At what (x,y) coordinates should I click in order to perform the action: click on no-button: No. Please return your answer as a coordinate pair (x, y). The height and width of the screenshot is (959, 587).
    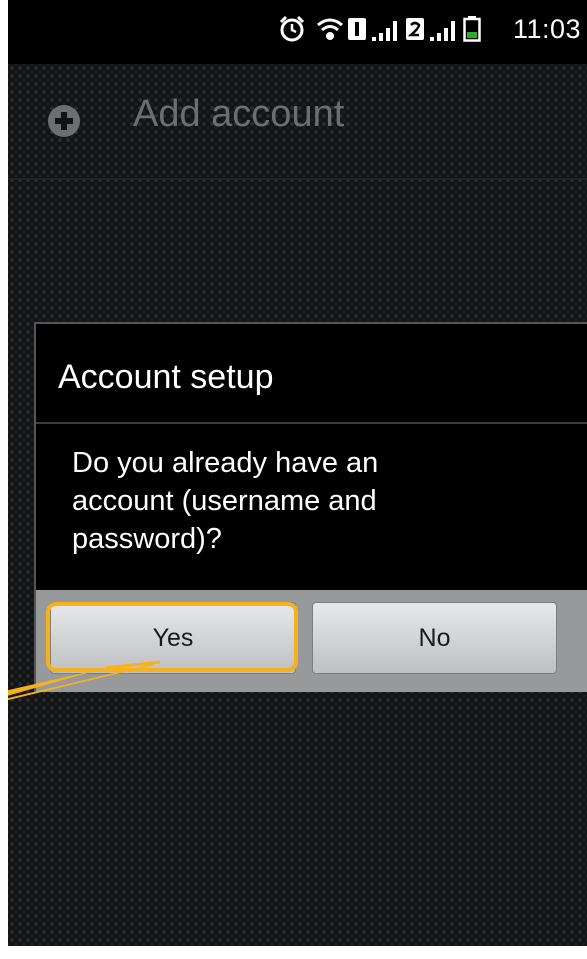
    Looking at the image, I should click on (434, 638).